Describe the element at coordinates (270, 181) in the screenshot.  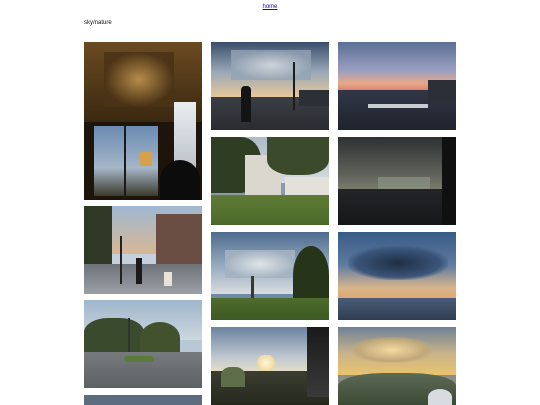
I see `photo-house-trees` at that location.